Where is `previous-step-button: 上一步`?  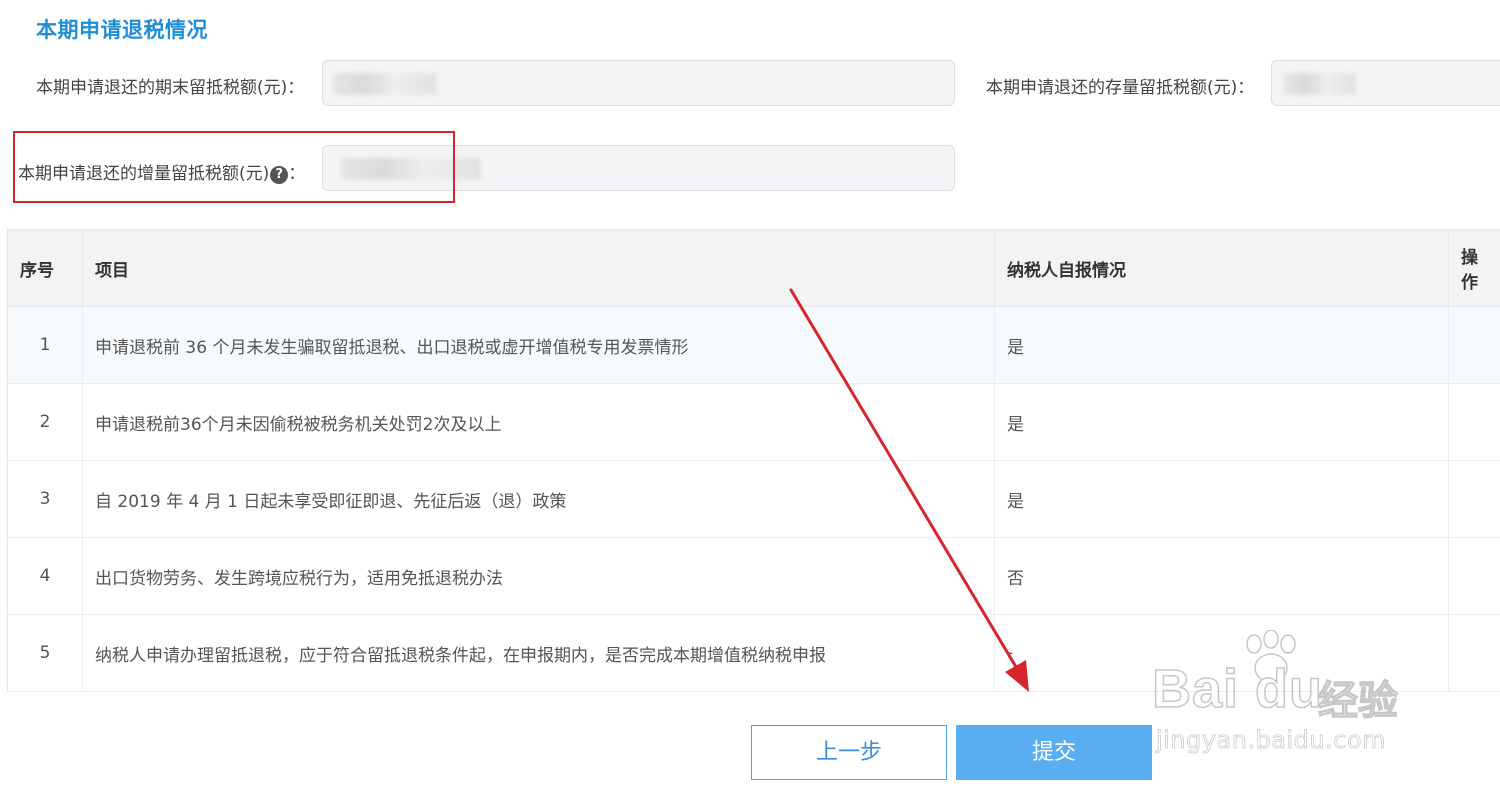 previous-step-button: 上一步 is located at coordinates (849, 752).